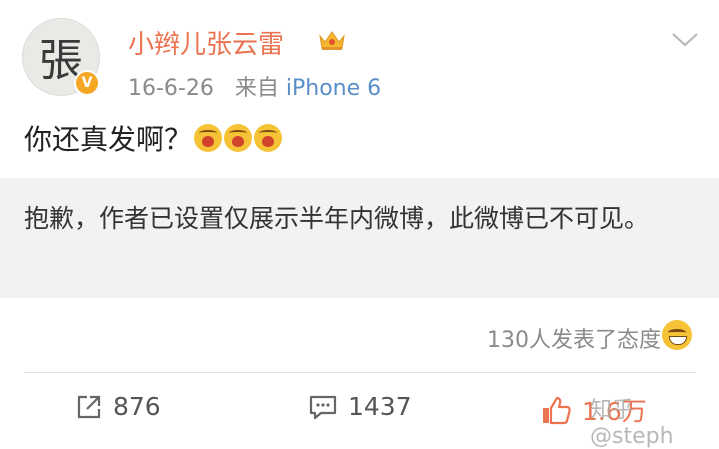  What do you see at coordinates (685, 40) in the screenshot?
I see `chevron-down-icon` at bounding box center [685, 40].